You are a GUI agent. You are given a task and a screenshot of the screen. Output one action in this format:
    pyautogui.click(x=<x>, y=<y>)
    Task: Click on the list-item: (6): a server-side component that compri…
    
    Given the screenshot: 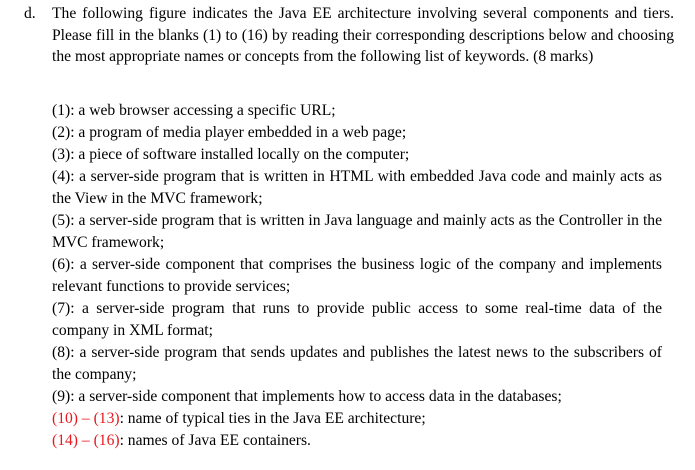 What is the action you would take?
    pyautogui.click(x=357, y=276)
    